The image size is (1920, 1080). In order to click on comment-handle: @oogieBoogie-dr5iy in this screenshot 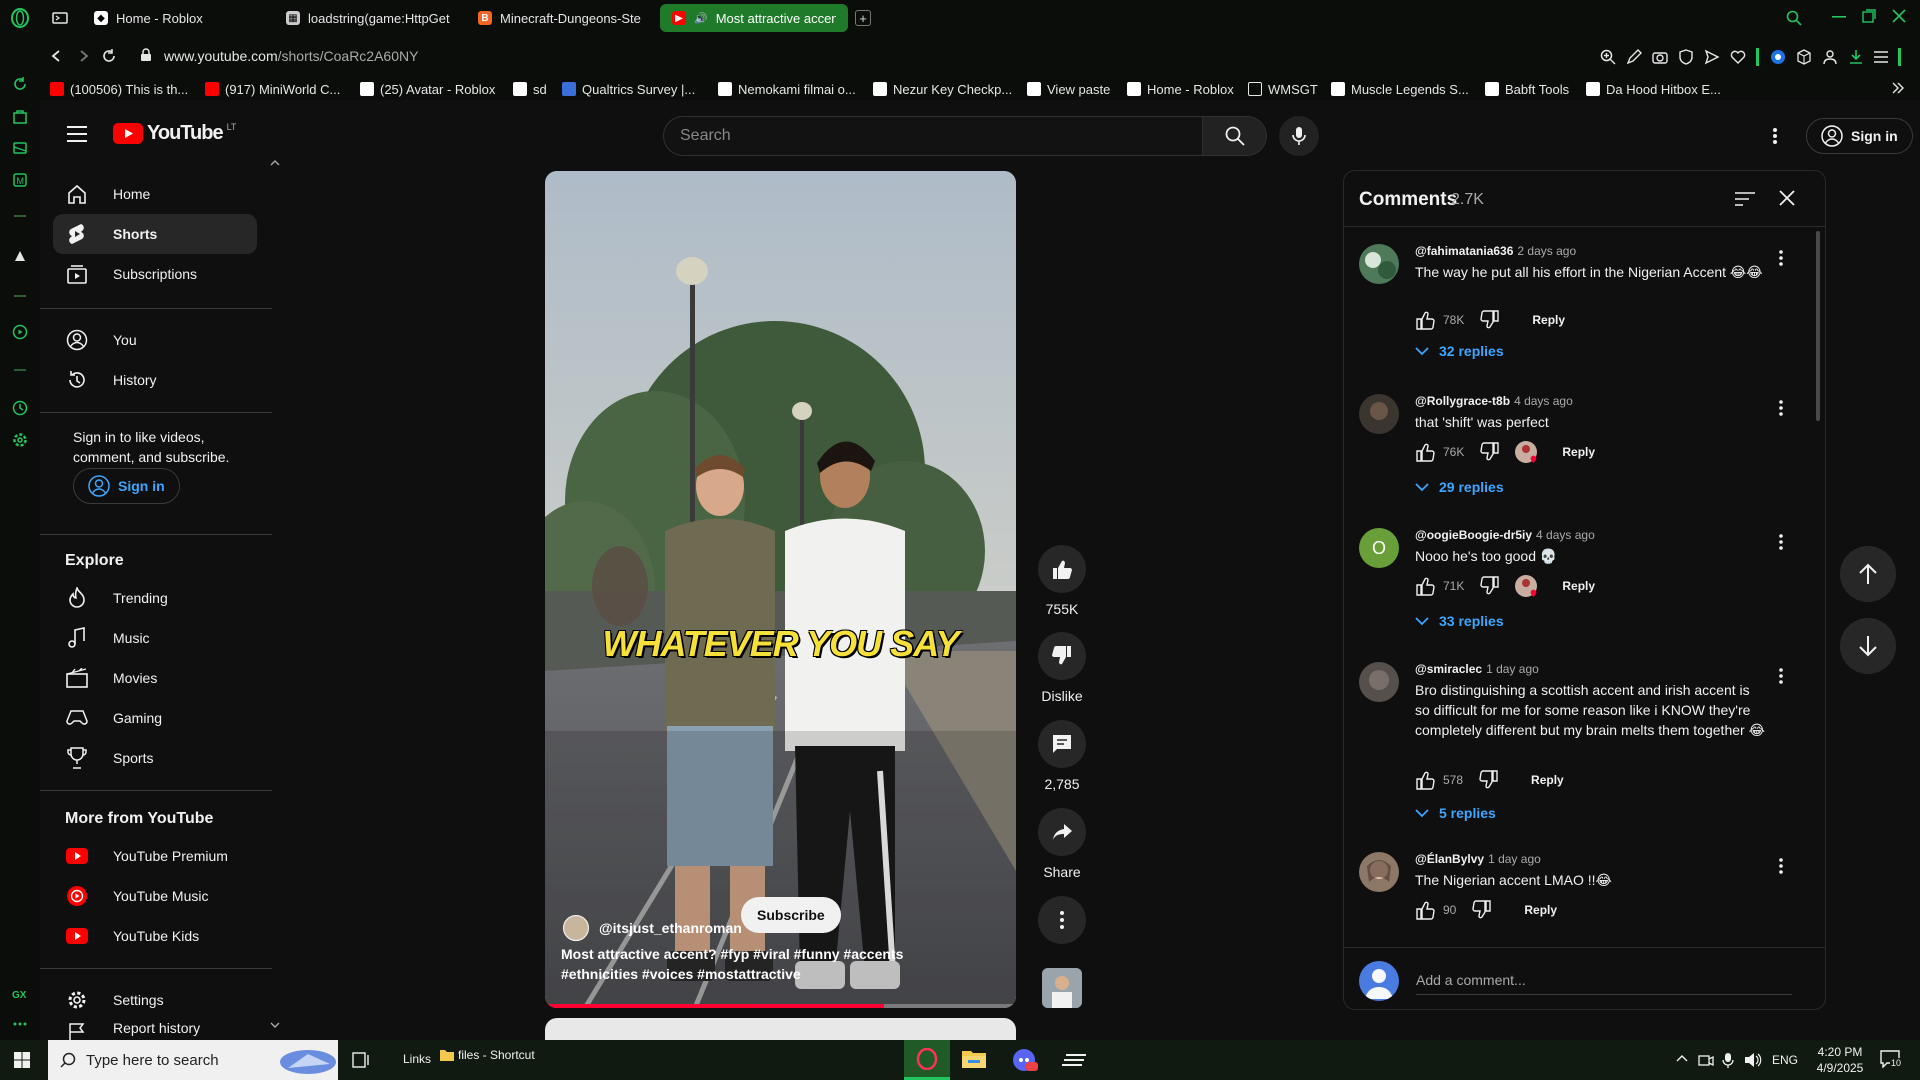, I will do `click(1473, 535)`.